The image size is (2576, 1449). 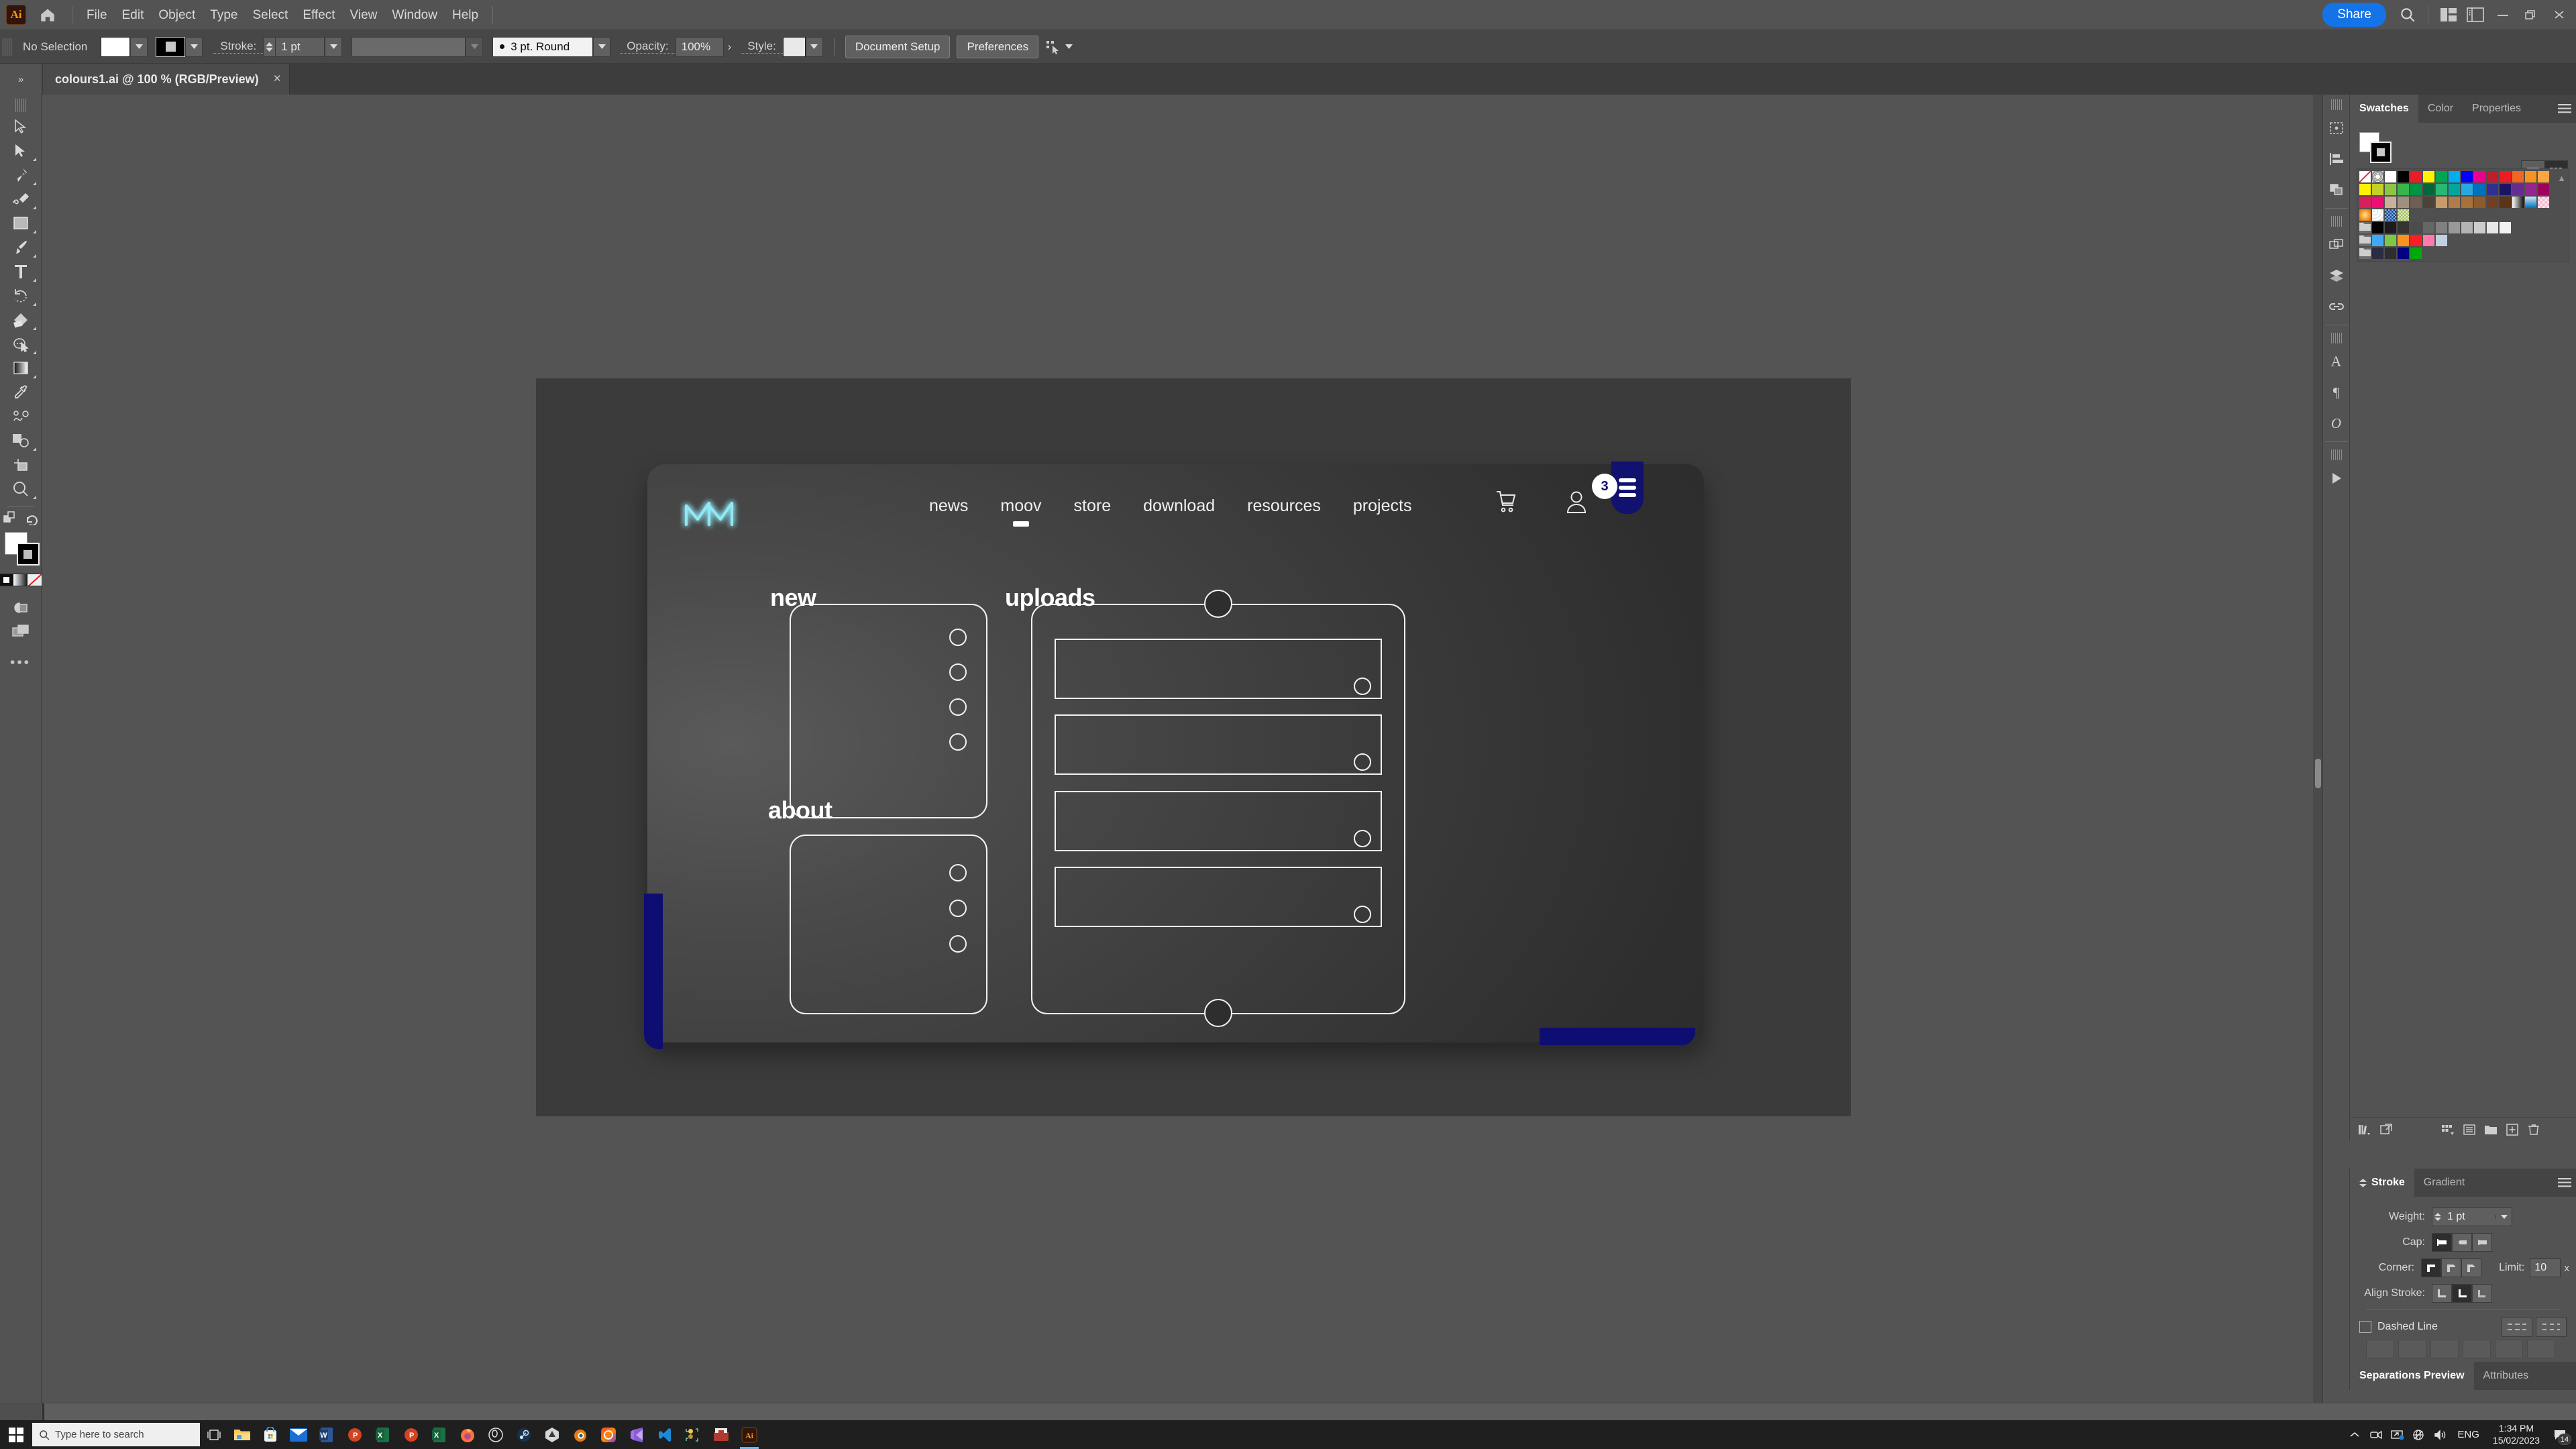 I want to click on swatch-2e2e2e, so click(x=2390, y=253).